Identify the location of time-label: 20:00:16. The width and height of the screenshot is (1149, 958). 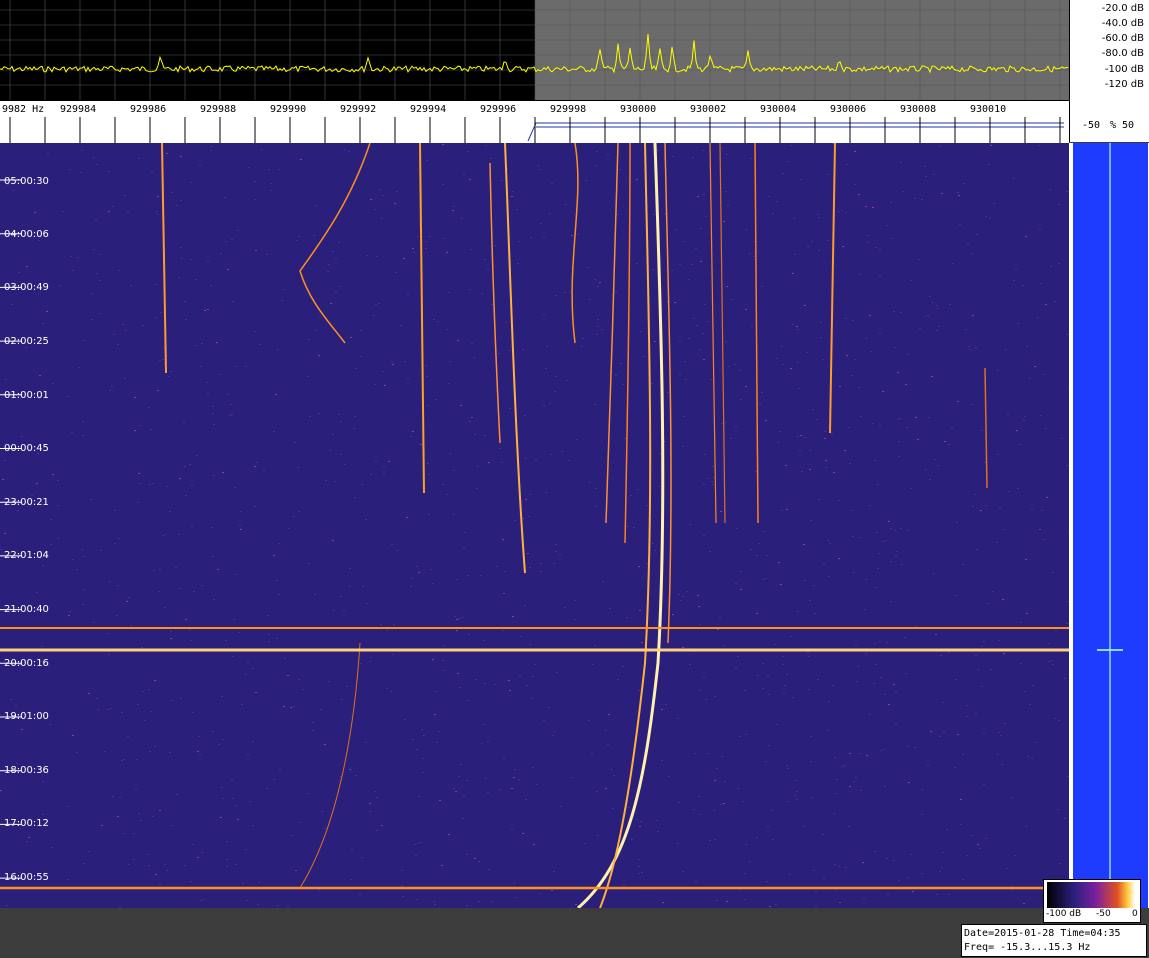
(26, 663).